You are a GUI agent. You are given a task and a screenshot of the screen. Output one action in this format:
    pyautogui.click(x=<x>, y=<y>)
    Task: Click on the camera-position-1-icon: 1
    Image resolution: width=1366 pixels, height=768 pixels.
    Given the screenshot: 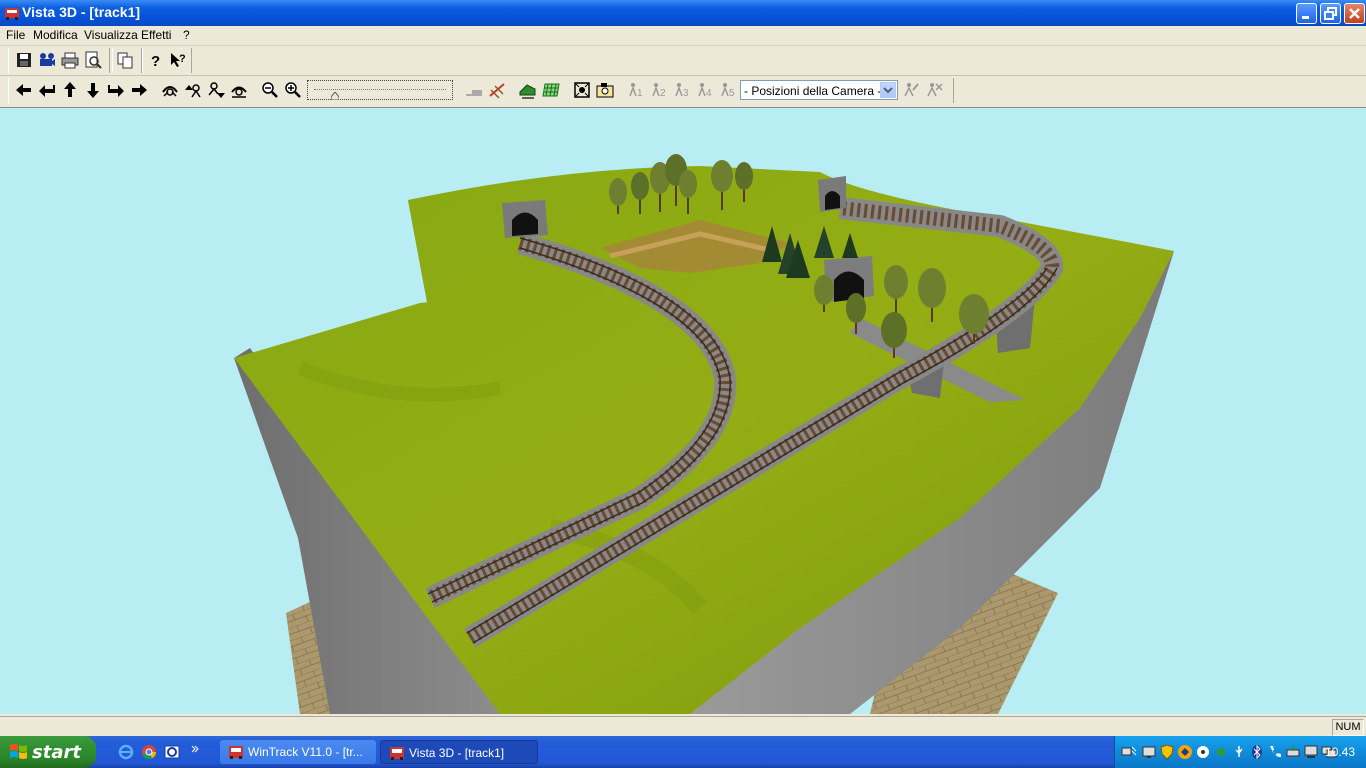 What is the action you would take?
    pyautogui.click(x=636, y=90)
    